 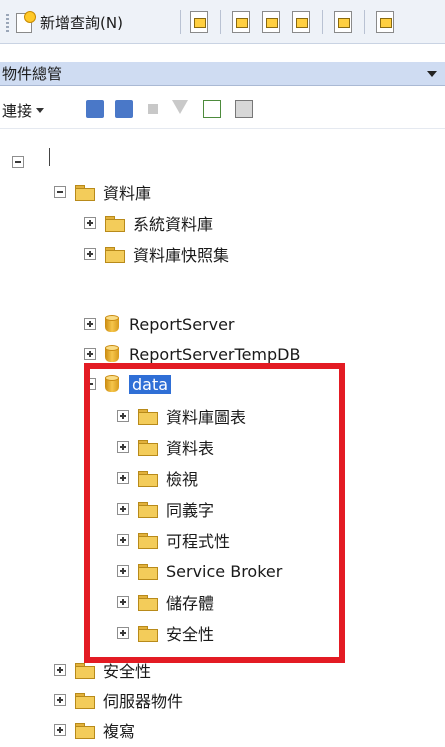 I want to click on compact-edition-query-button, so click(x=343, y=22).